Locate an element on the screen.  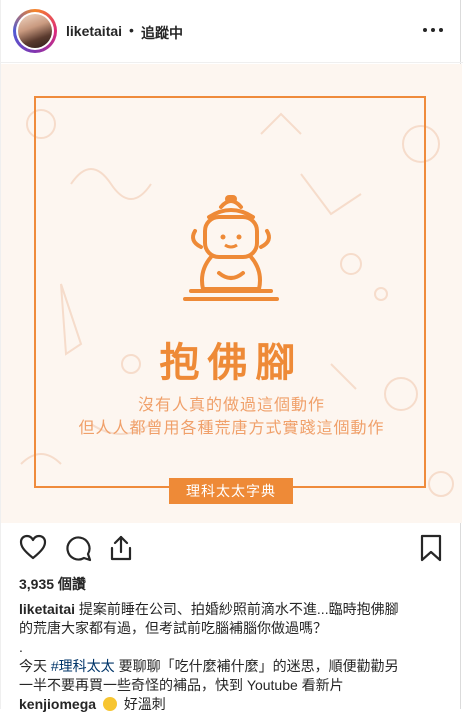
caption-line-3-prefix: 今天 is located at coordinates (35, 666).